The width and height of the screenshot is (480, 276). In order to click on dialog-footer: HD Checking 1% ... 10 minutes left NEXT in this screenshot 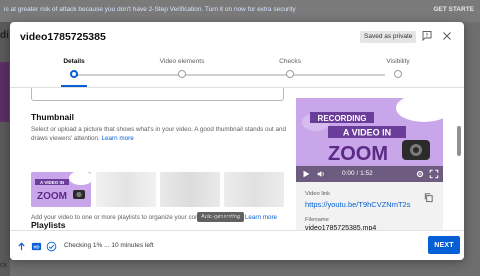, I will do `click(237, 245)`.